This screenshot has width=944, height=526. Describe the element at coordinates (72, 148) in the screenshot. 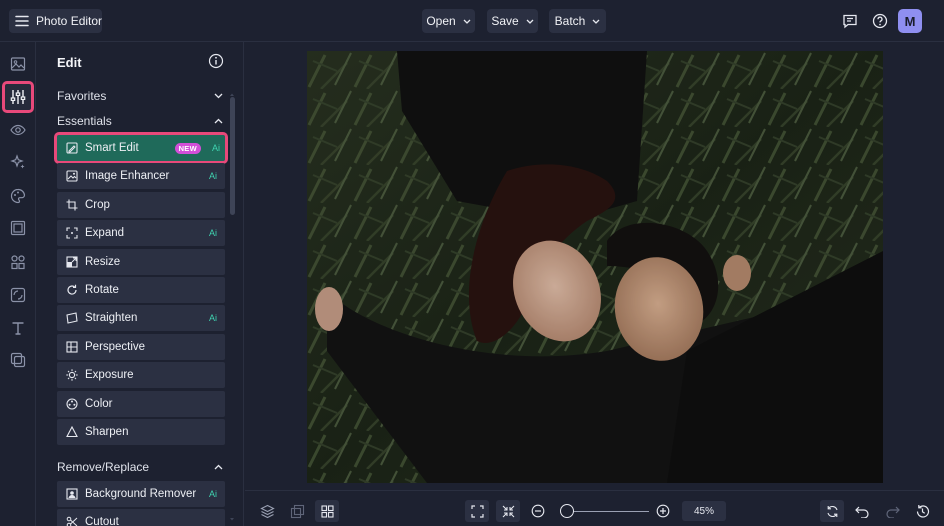

I see `smart-edit-icon` at that location.